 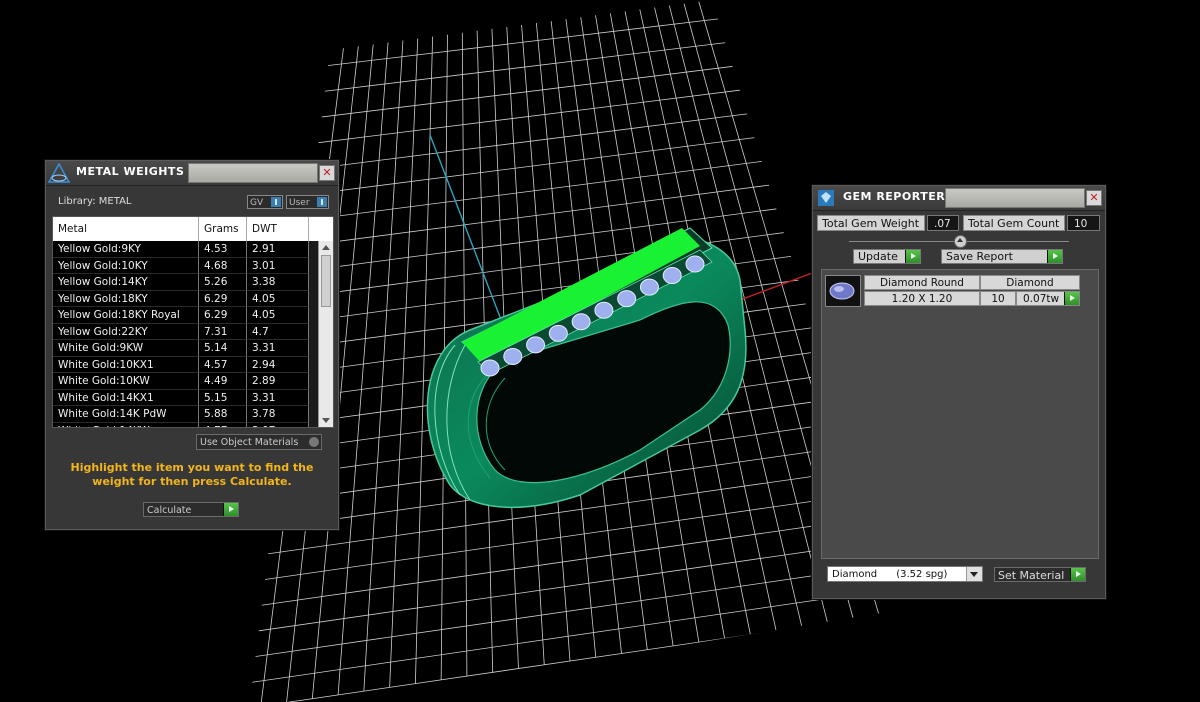 What do you see at coordinates (223, 348) in the screenshot?
I see `cell-grams: 5.14` at bounding box center [223, 348].